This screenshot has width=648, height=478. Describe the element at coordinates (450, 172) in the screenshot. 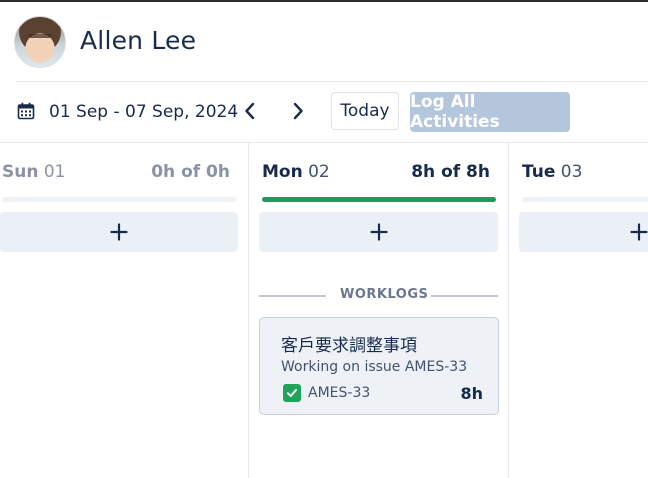

I see `day-hours: 8h of 8h` at that location.